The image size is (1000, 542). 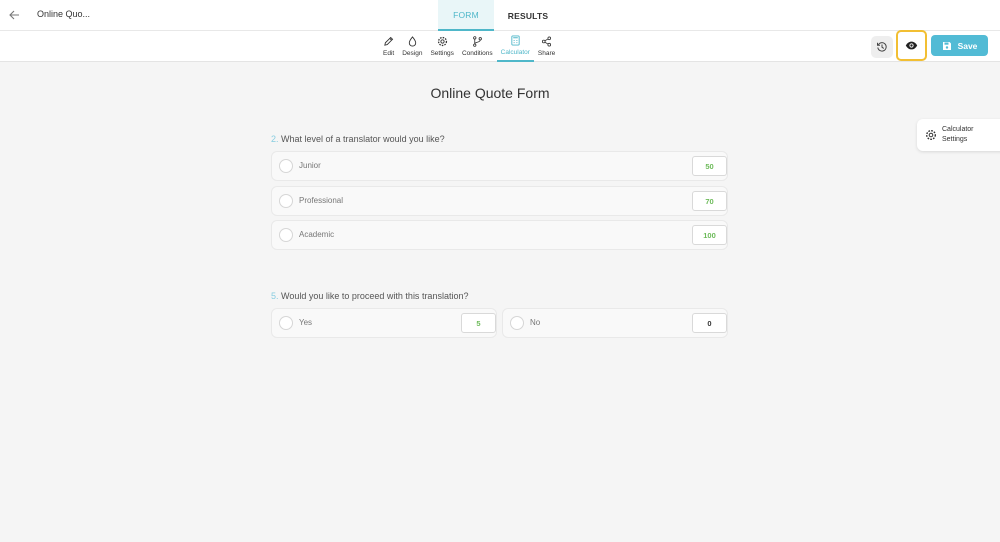 What do you see at coordinates (389, 41) in the screenshot?
I see `pencil-icon` at bounding box center [389, 41].